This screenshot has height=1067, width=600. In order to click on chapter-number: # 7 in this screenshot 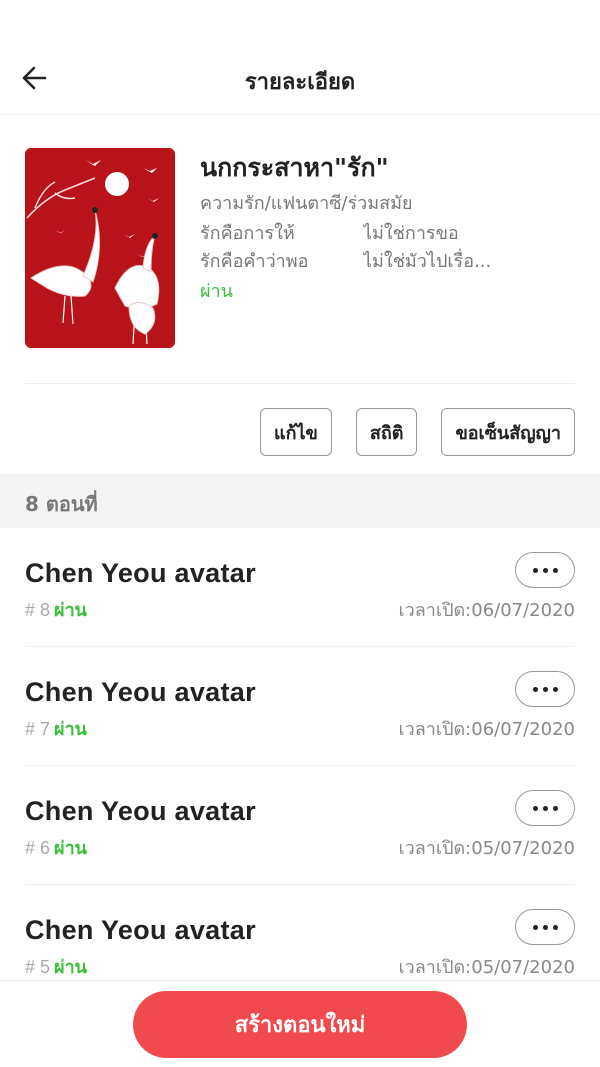, I will do `click(38, 729)`.